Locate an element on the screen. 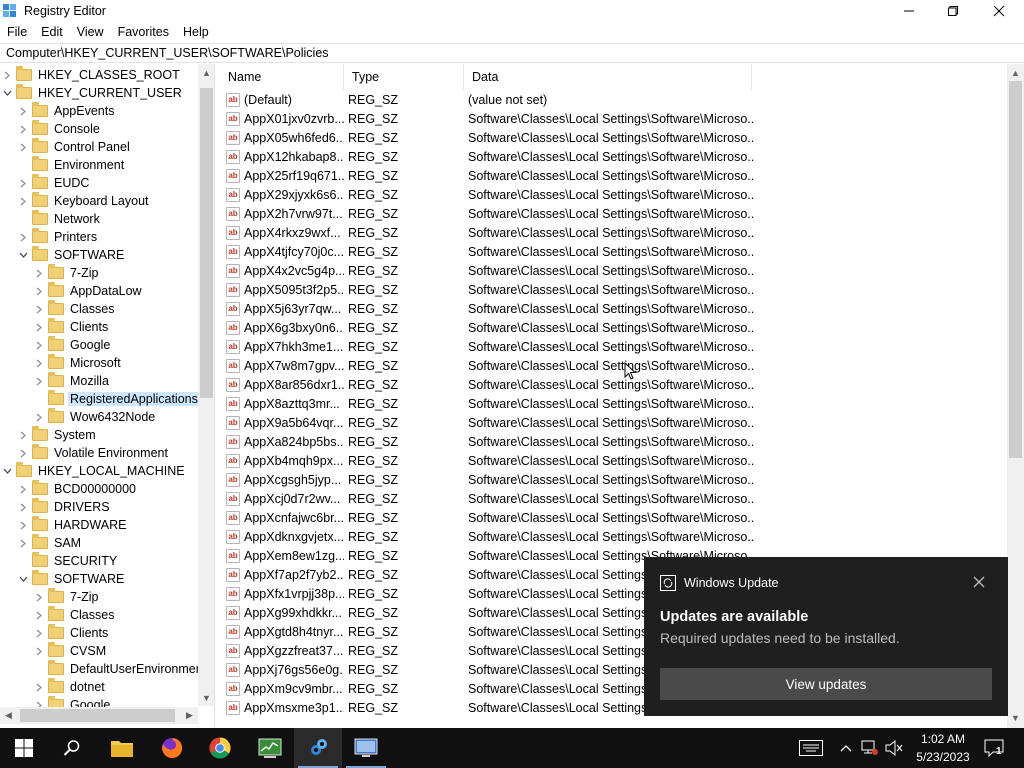  column-header-data: Data is located at coordinates (608, 77).